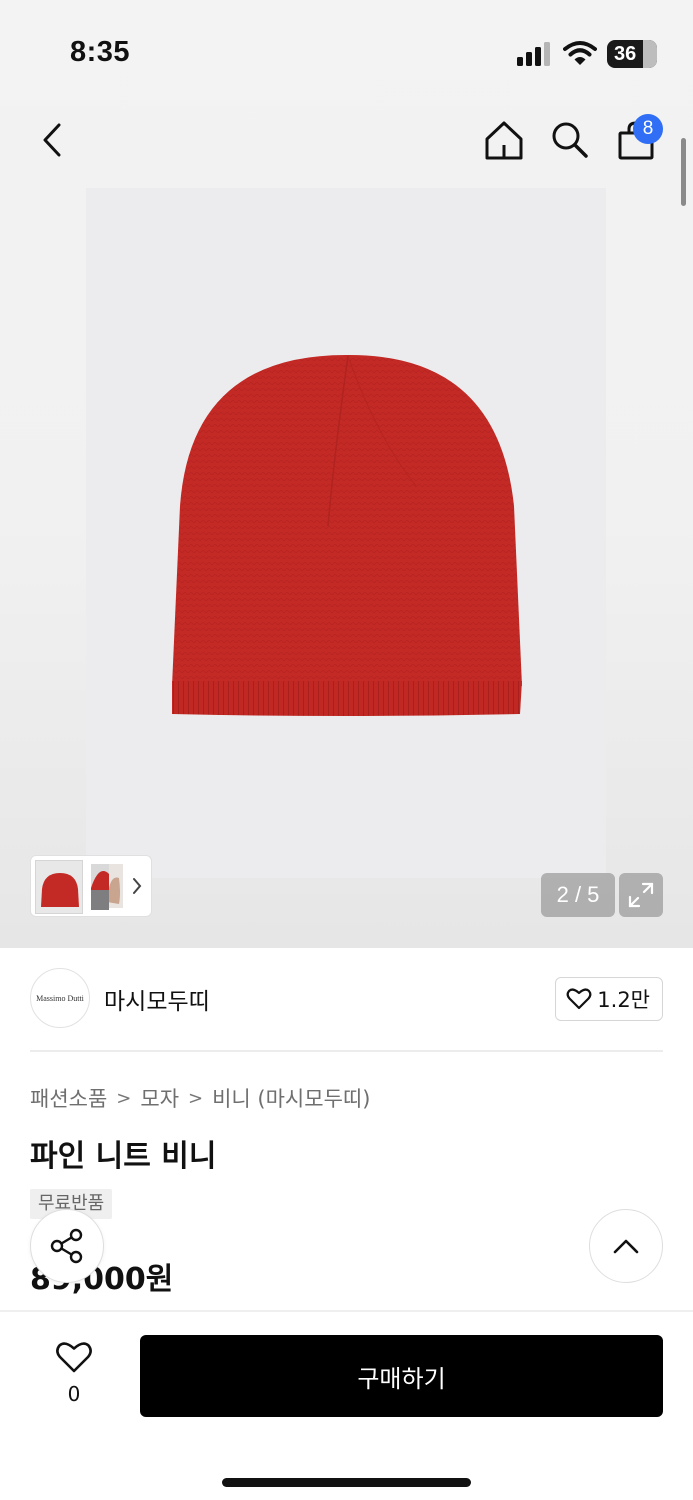 The width and height of the screenshot is (693, 1500). I want to click on brand-logo-text: Massimo Dutti, so click(60, 998).